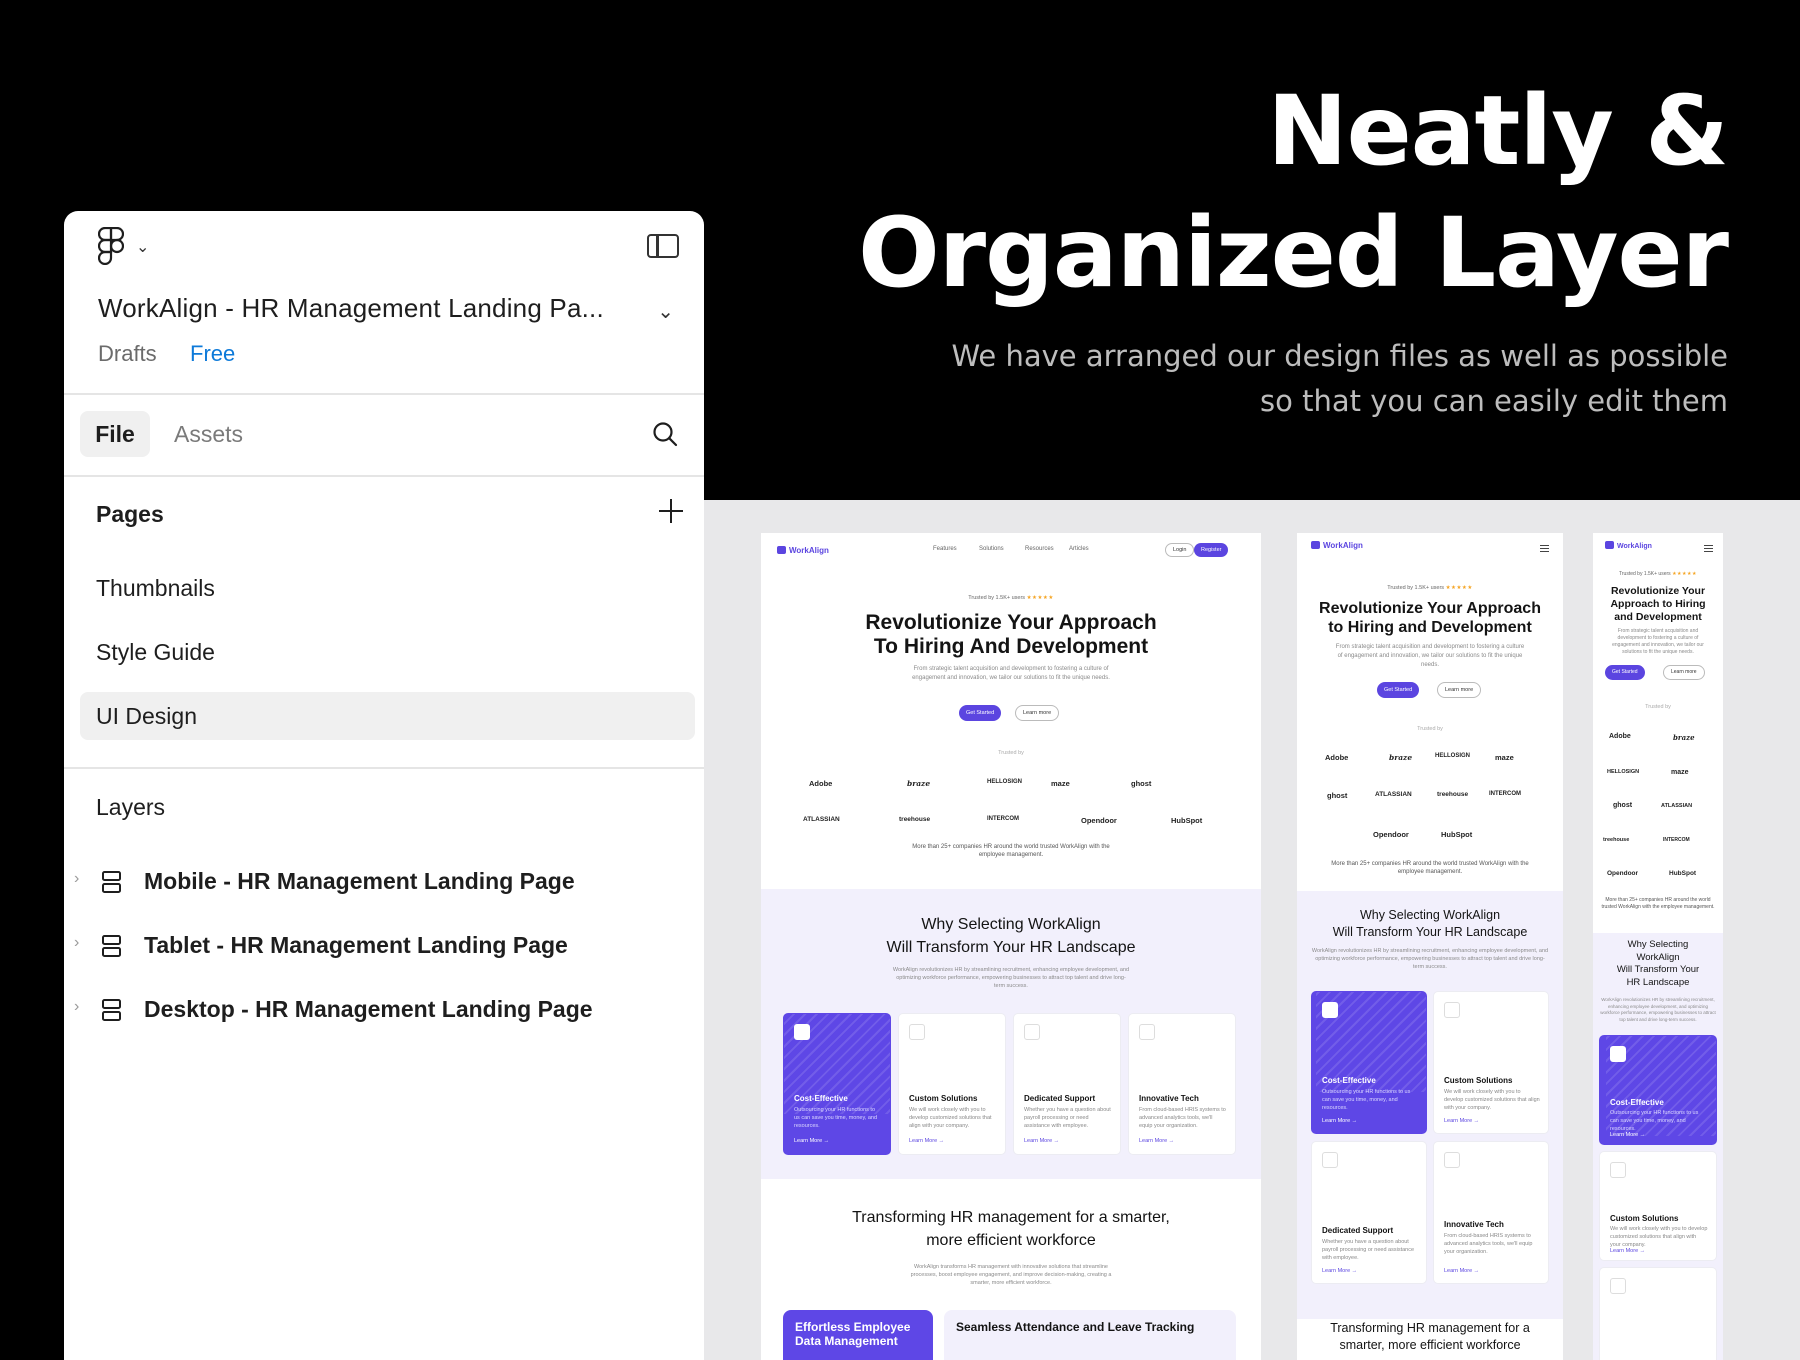 Image resolution: width=1800 pixels, height=1360 pixels. What do you see at coordinates (1658, 617) in the screenshot?
I see `hero-heading-line-3: and Development` at bounding box center [1658, 617].